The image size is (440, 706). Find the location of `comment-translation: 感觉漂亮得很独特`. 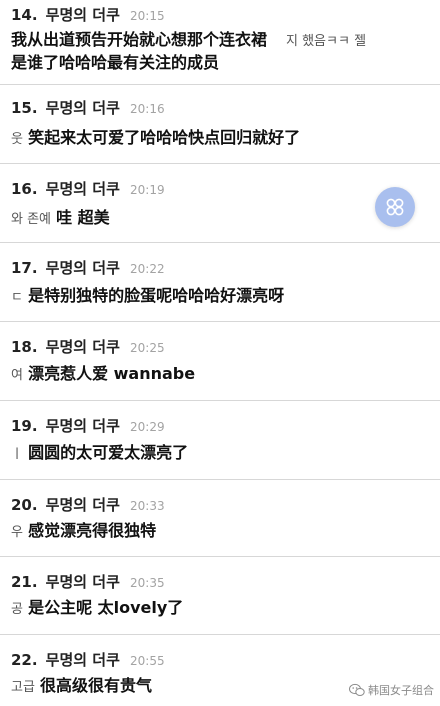

comment-translation: 感觉漂亮得很独特 is located at coordinates (92, 530).